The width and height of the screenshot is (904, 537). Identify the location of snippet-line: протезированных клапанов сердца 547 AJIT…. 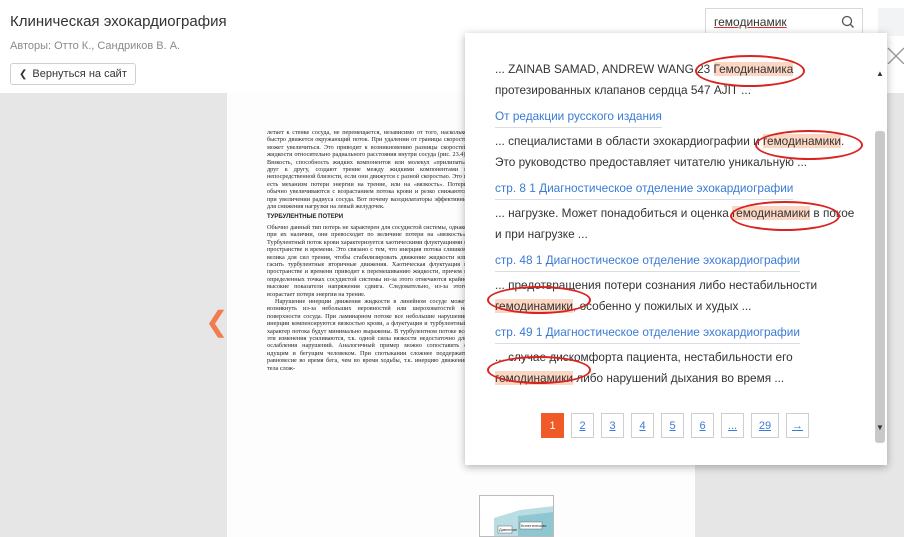
(623, 90).